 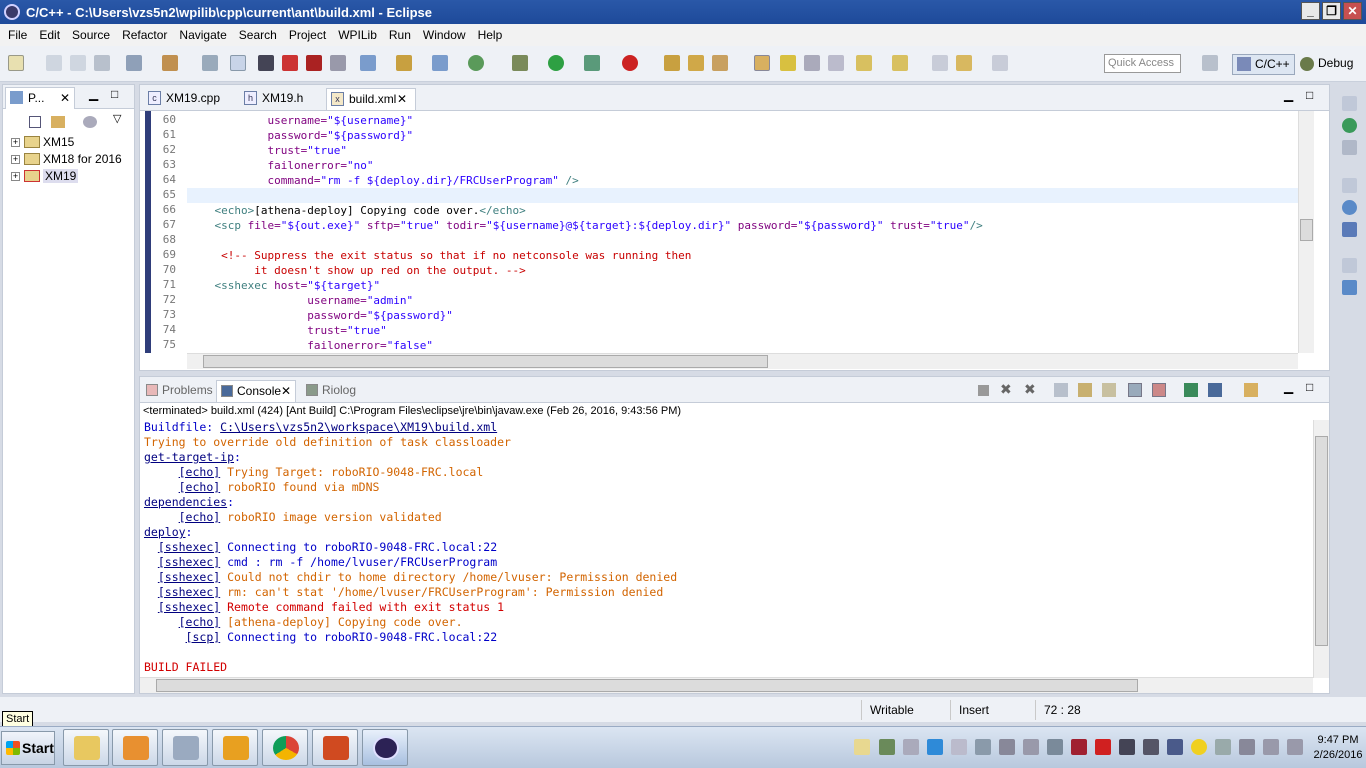 I want to click on start-button: Start, so click(x=28, y=748).